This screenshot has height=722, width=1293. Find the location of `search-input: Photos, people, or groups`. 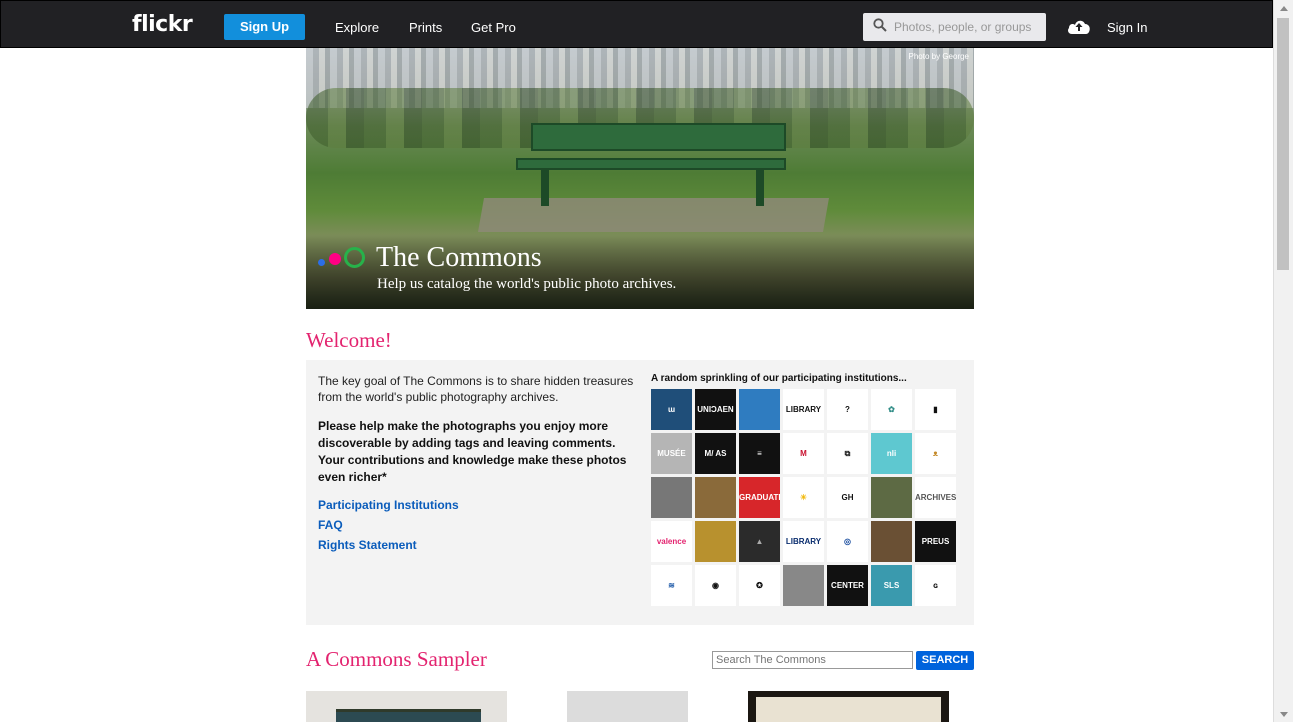

search-input: Photos, people, or groups is located at coordinates (954, 27).